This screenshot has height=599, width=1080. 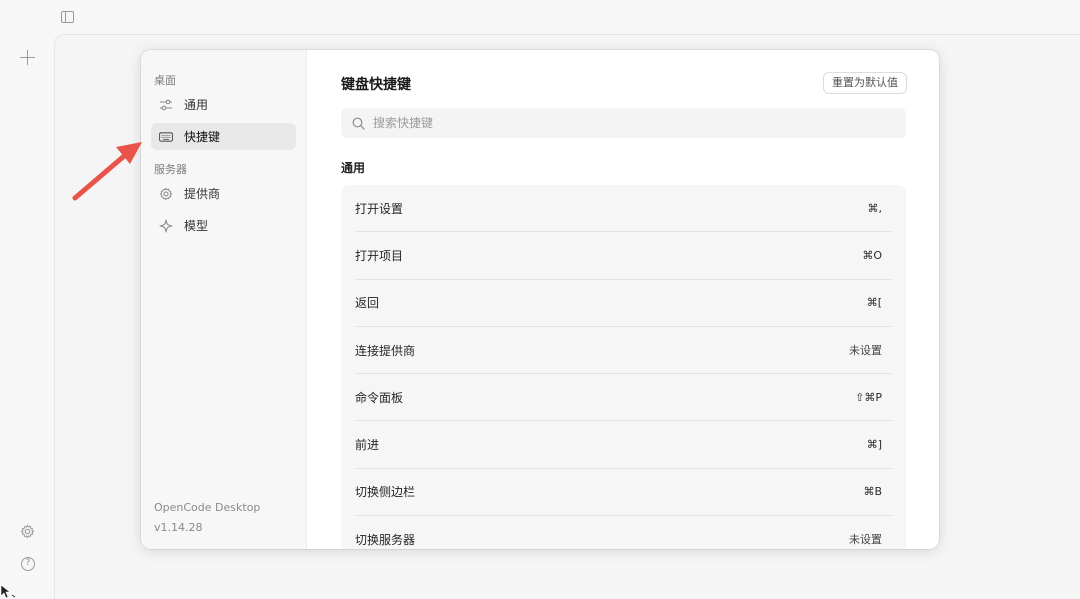 I want to click on shortcut-key: ⌘], so click(x=879, y=444).